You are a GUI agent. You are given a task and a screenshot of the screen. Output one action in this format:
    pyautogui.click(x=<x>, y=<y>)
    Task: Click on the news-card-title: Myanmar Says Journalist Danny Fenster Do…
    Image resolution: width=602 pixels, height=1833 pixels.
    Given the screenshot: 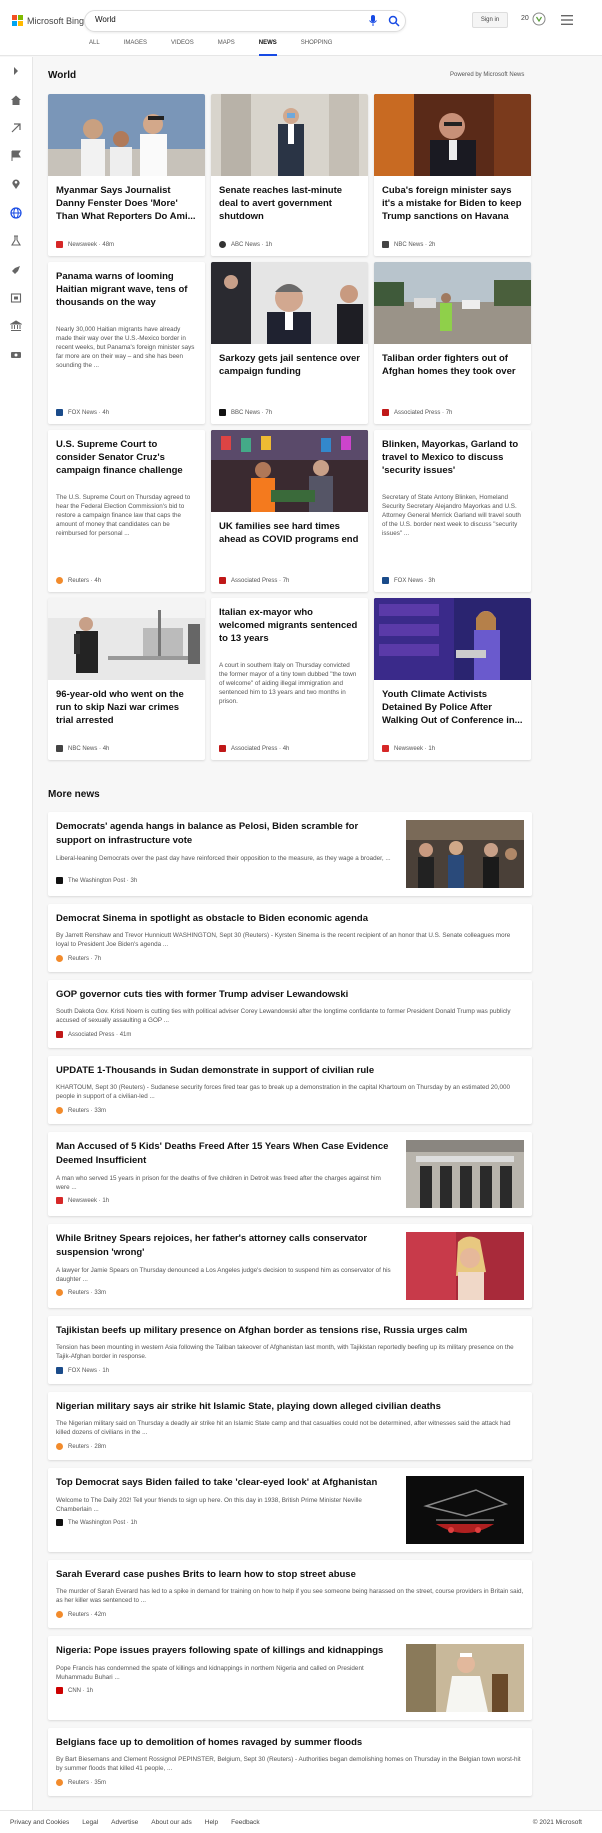 What is the action you would take?
    pyautogui.click(x=126, y=203)
    